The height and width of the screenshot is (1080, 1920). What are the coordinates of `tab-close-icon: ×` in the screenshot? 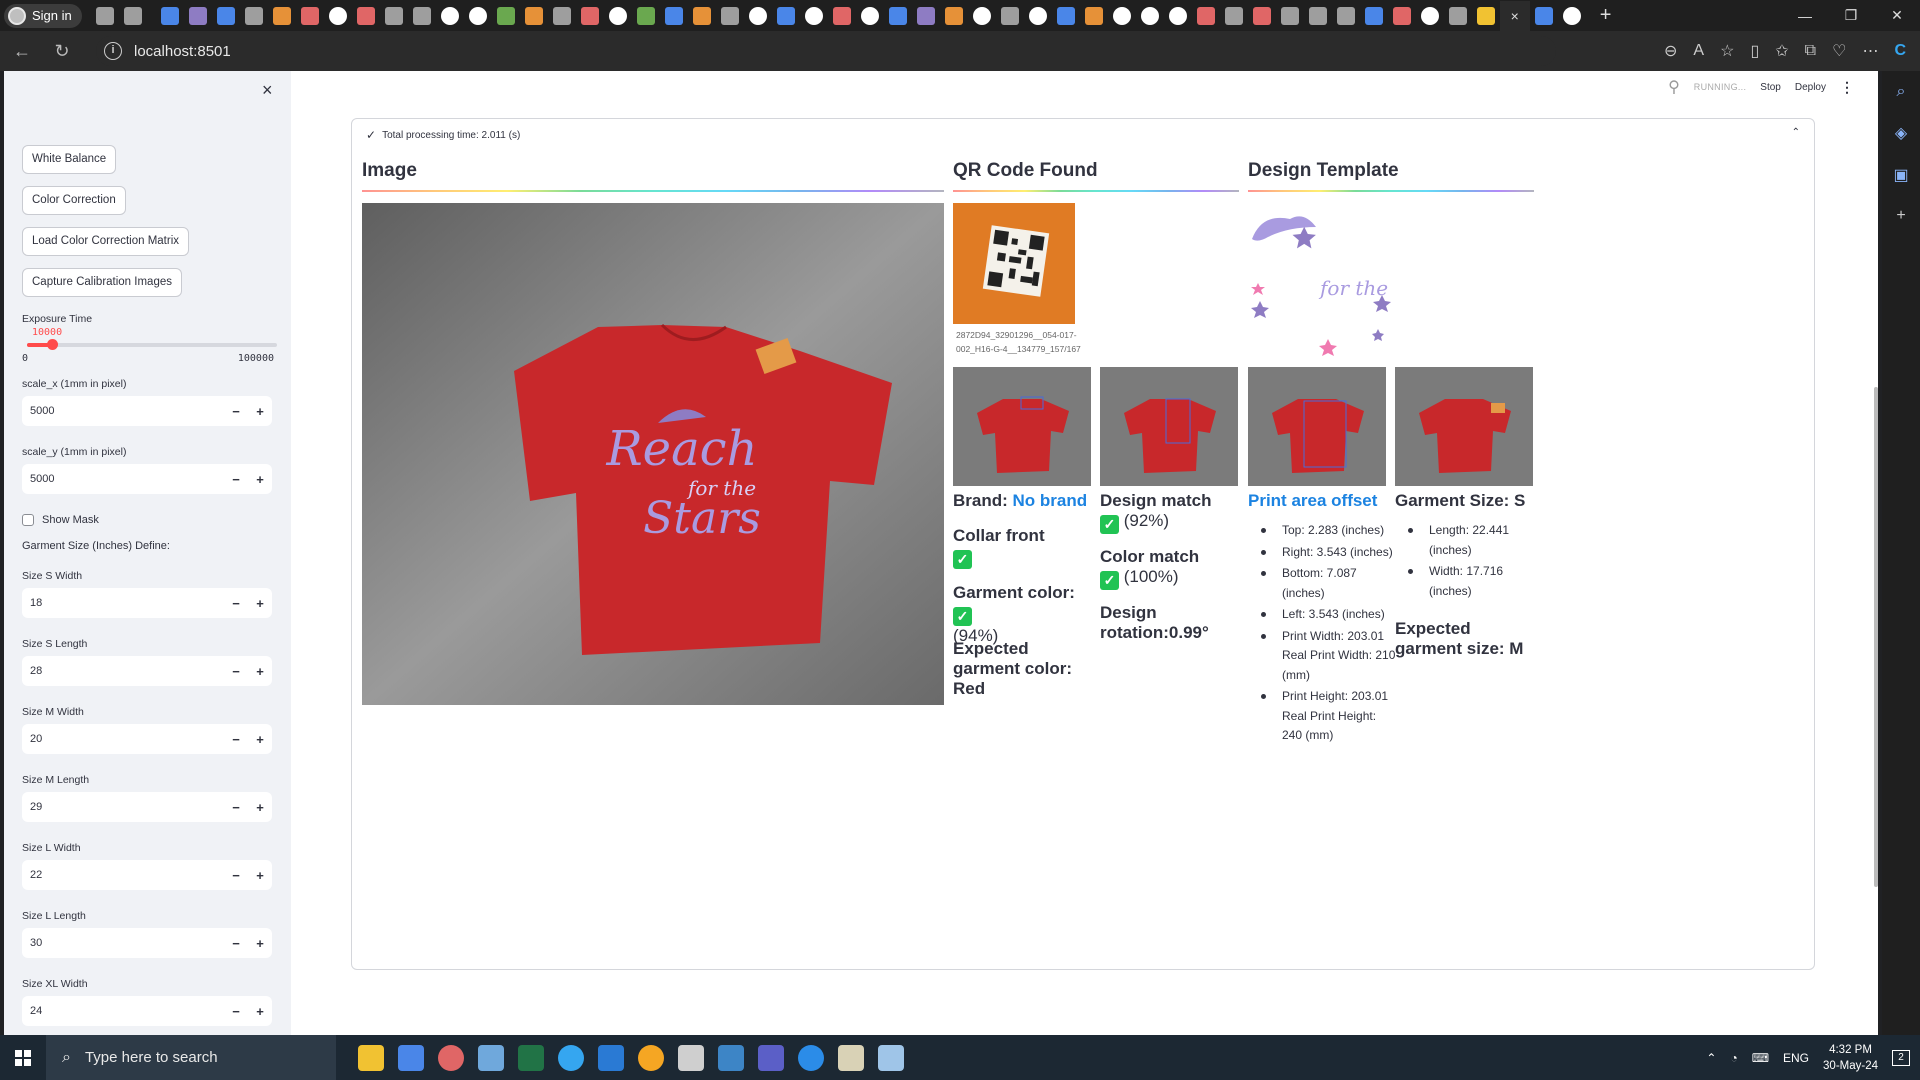 It's located at (1515, 16).